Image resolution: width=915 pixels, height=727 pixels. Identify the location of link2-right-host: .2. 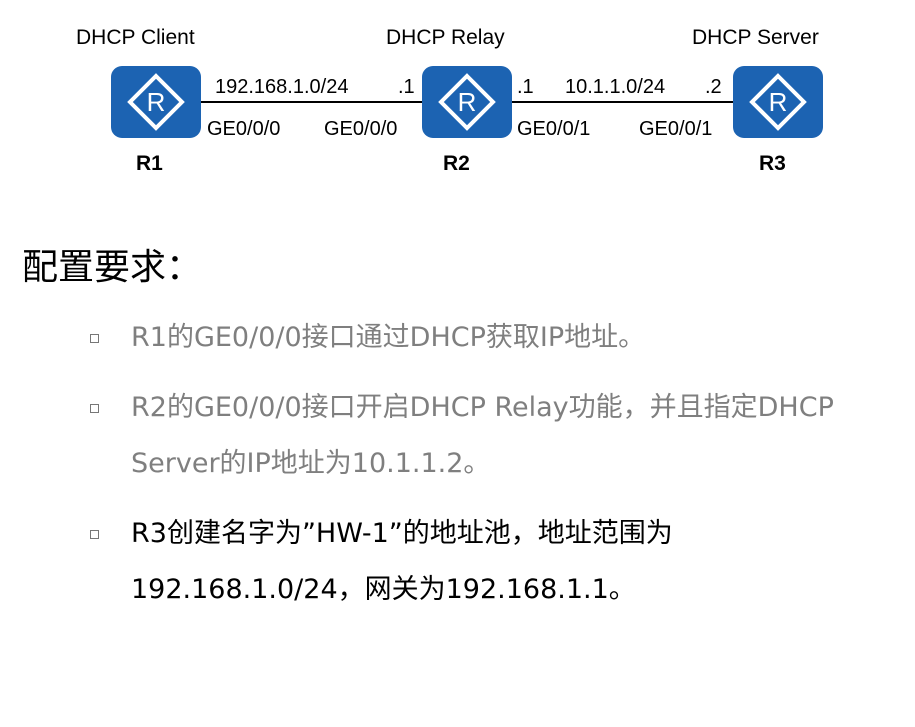
(713, 87).